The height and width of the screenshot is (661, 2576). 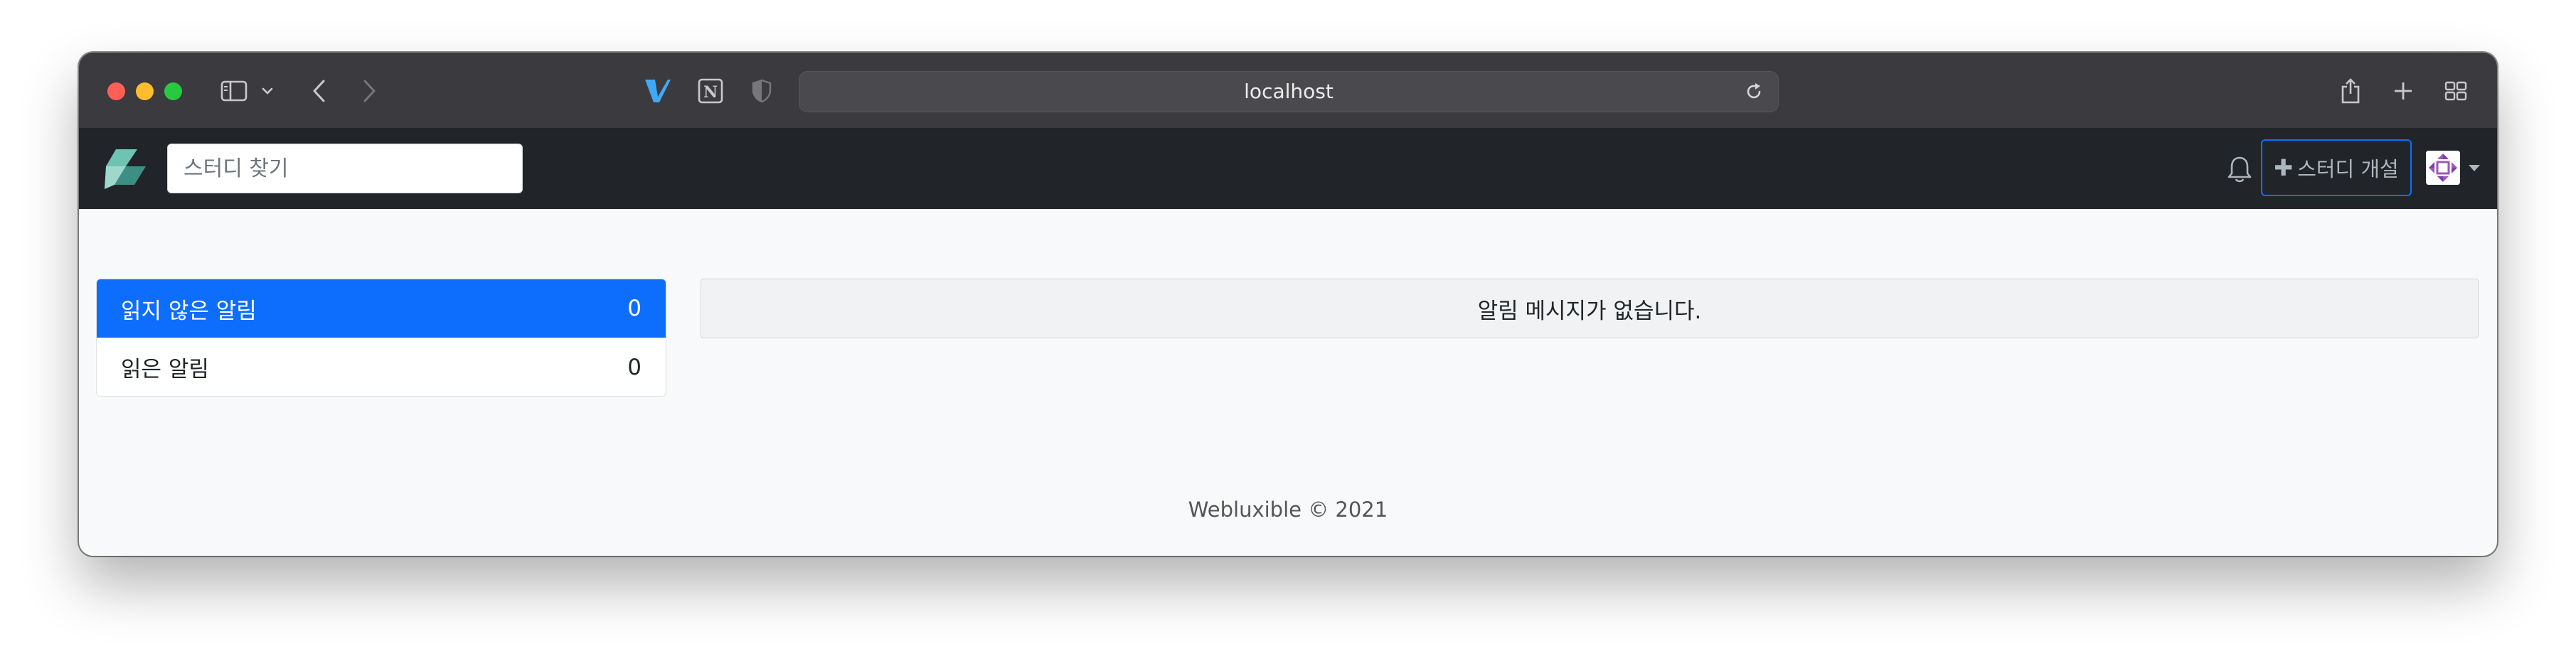 What do you see at coordinates (381, 308) in the screenshot?
I see `unread-notifications-tab: 읽지 않은 알림 0` at bounding box center [381, 308].